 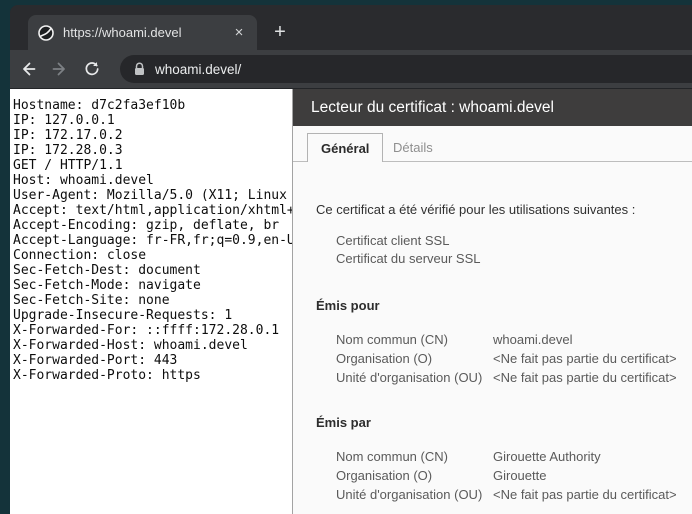 I want to click on forward-button, so click(x=60, y=69).